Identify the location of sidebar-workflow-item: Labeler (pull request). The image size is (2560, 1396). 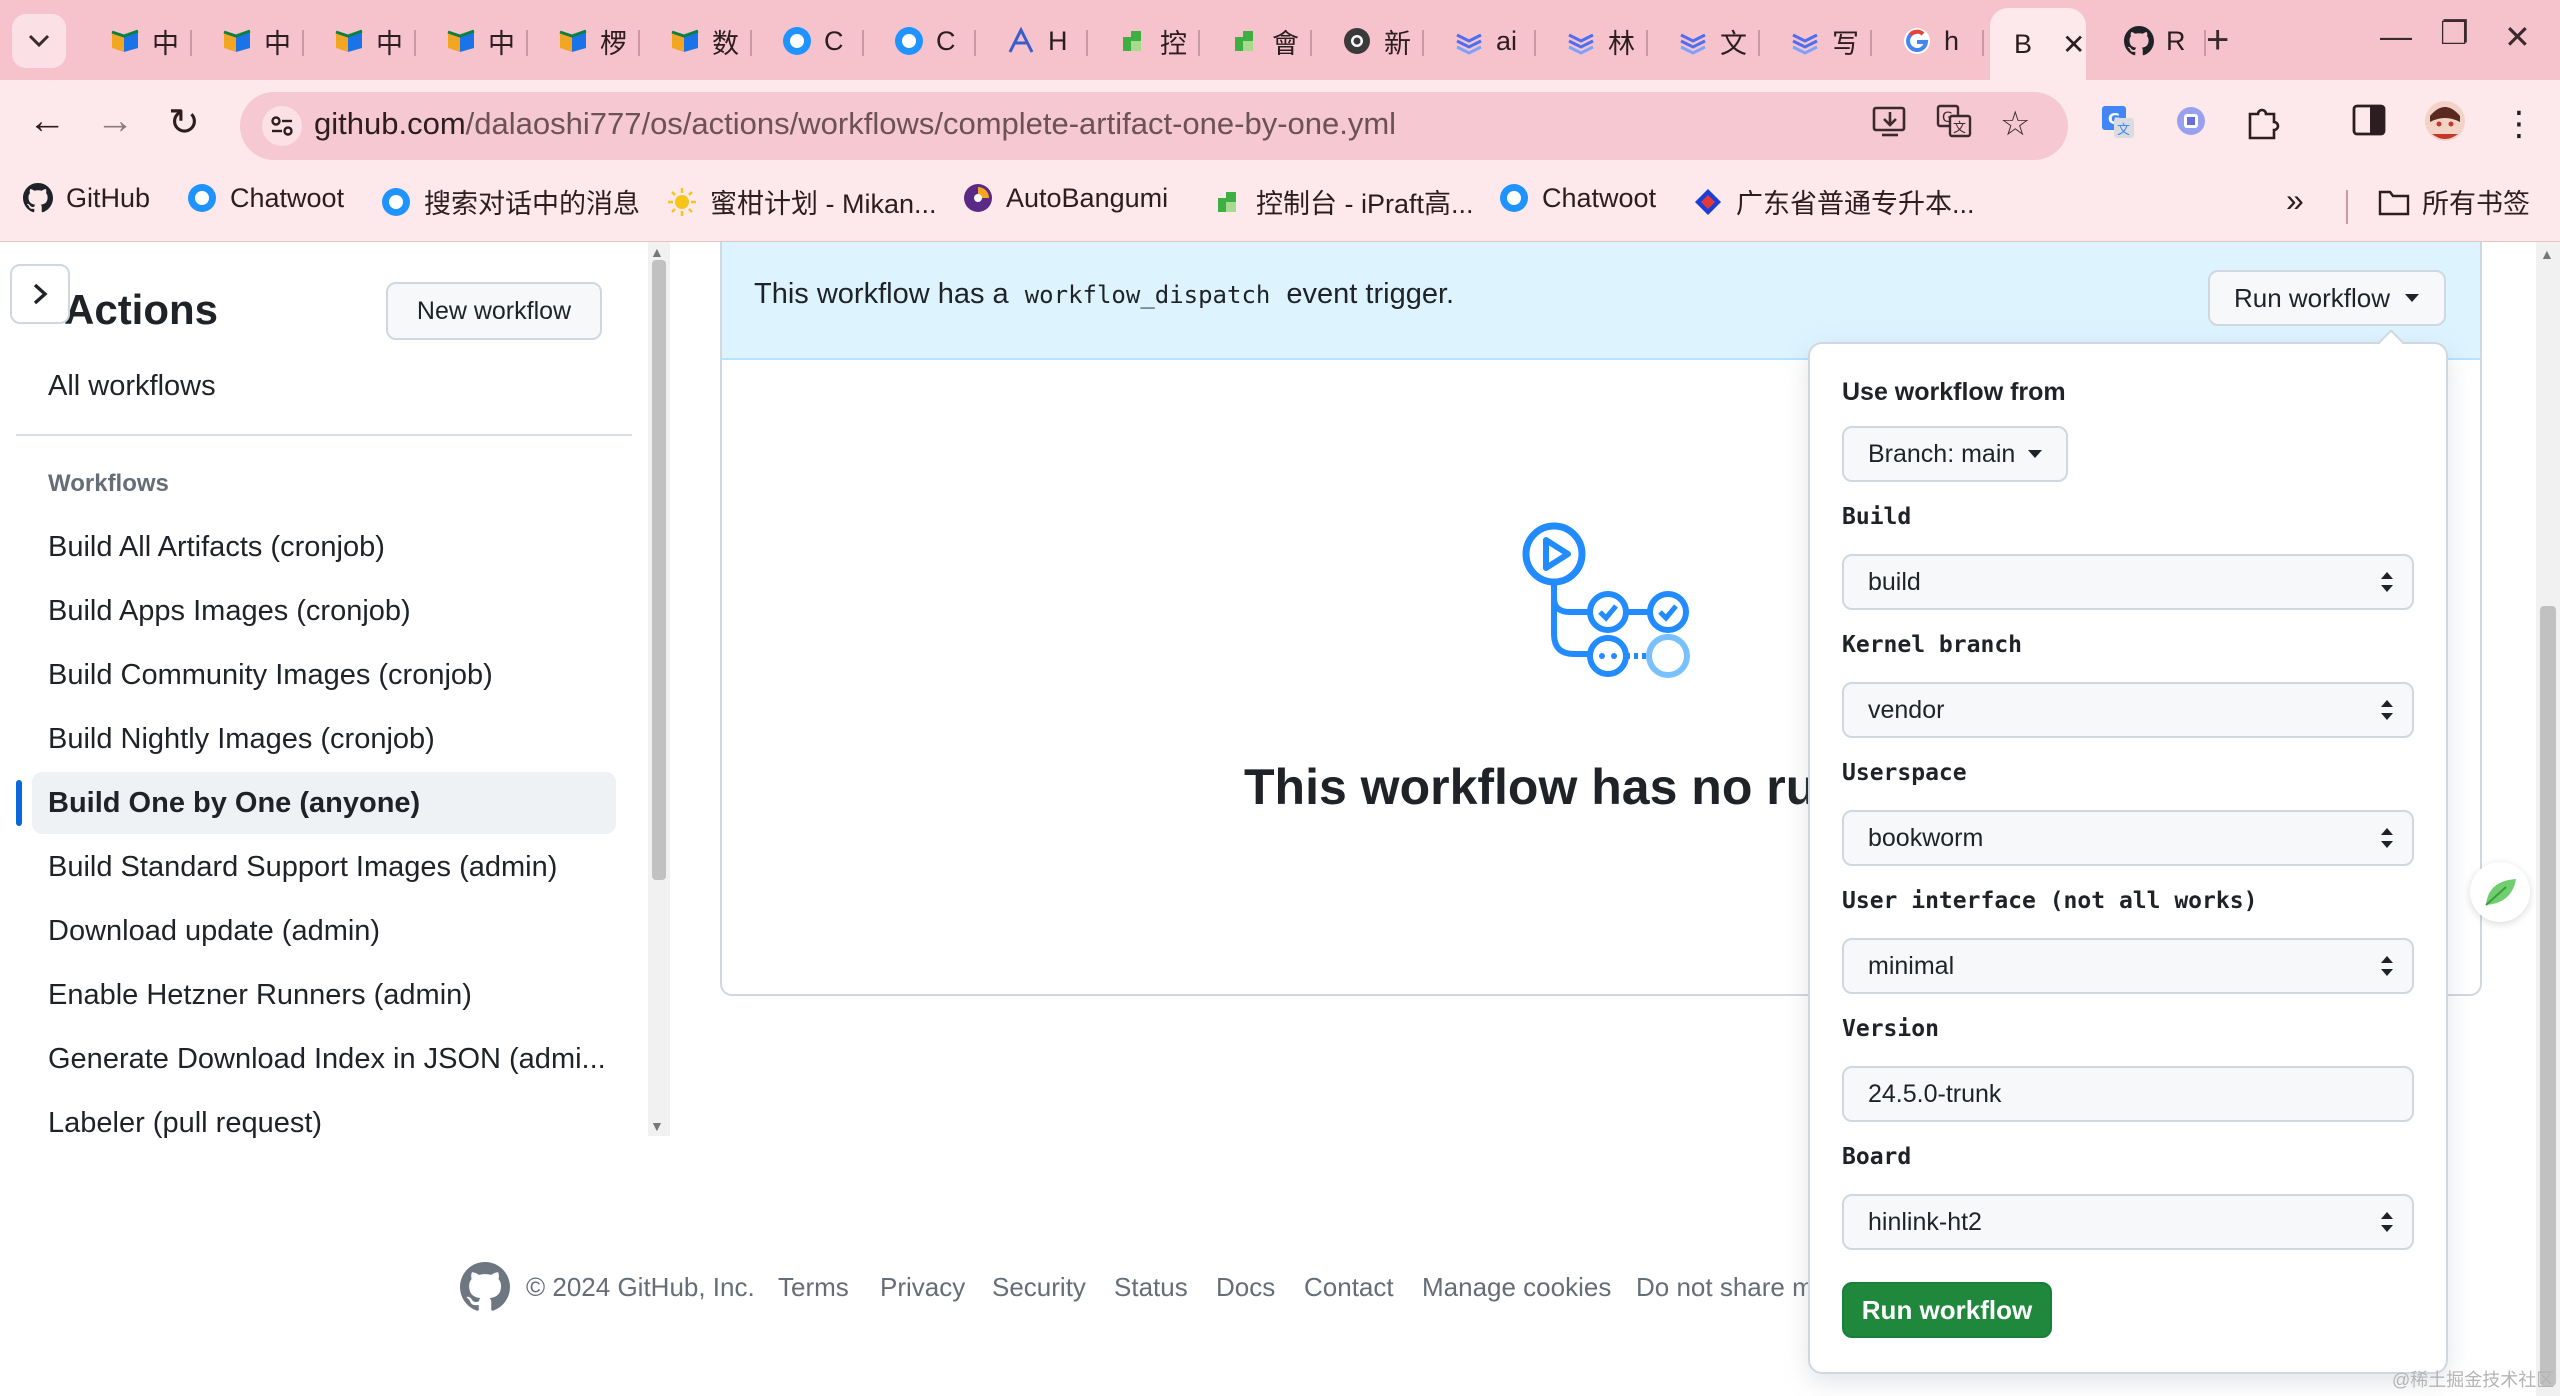
(324, 1123).